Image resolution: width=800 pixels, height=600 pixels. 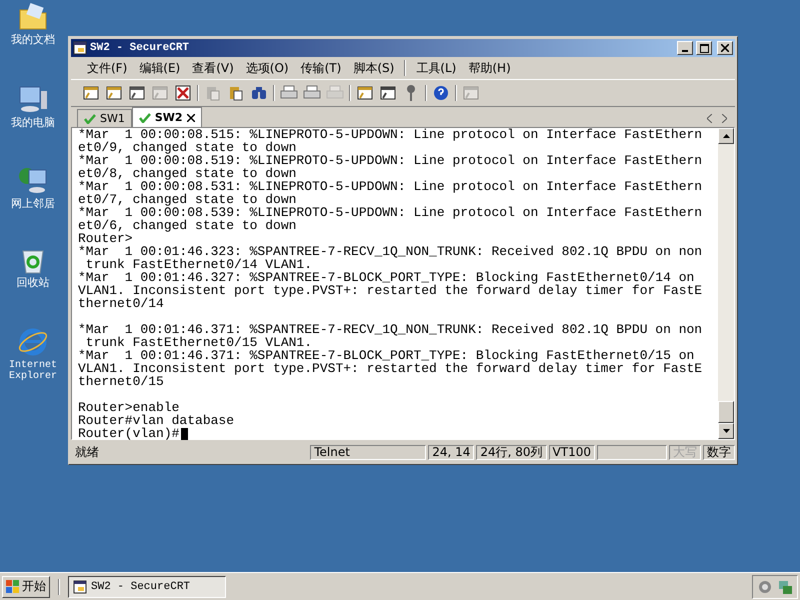 I want to click on session-tab: SW2, so click(x=167, y=117).